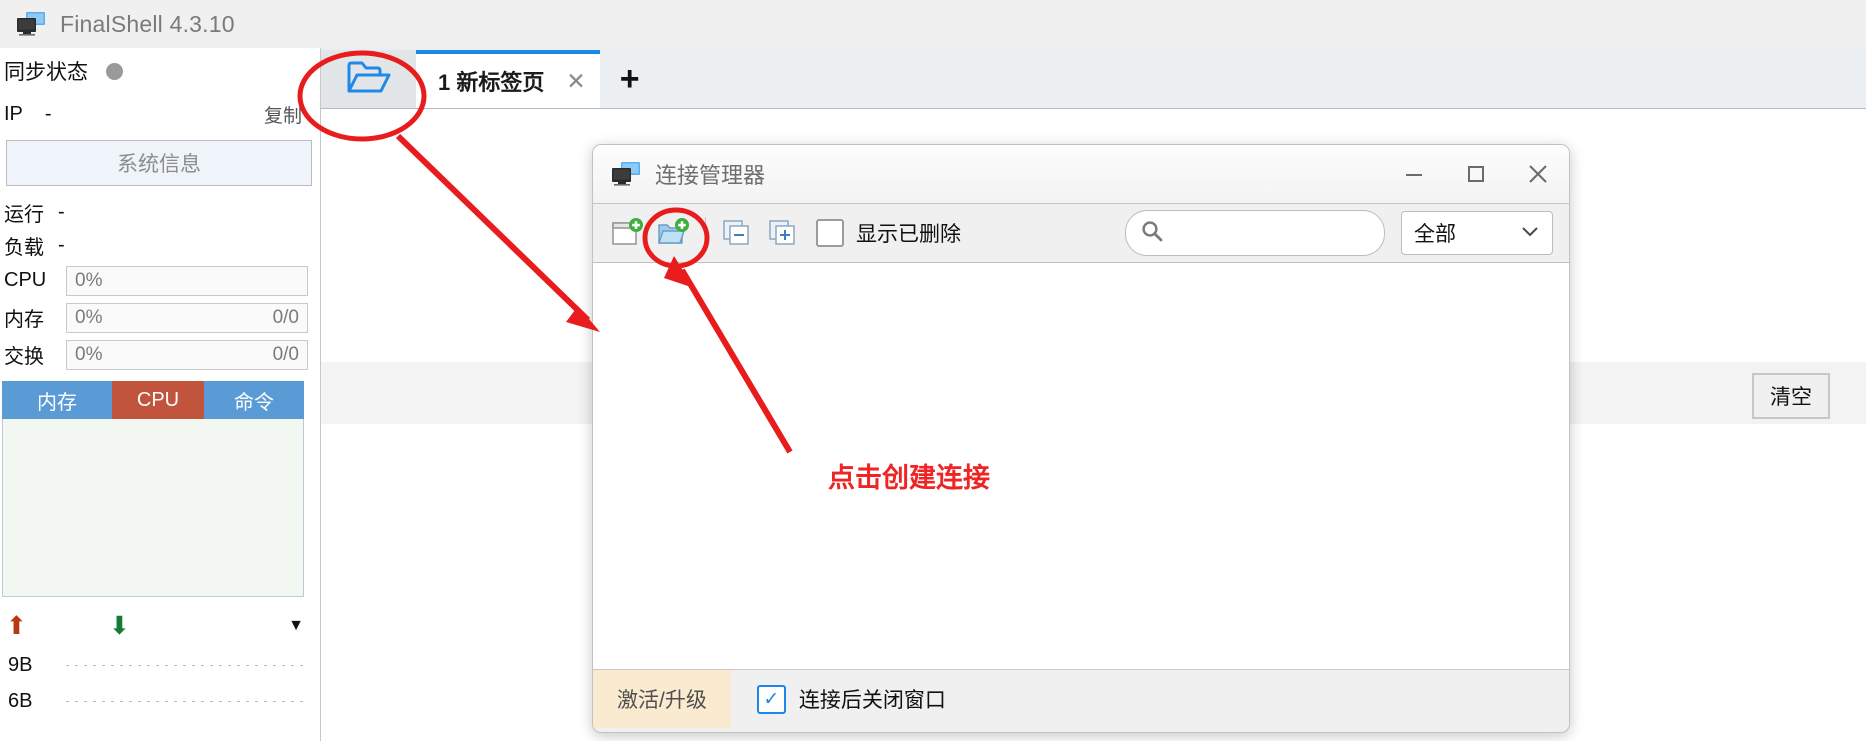  I want to click on filter-selected-value: 全部, so click(1435, 234).